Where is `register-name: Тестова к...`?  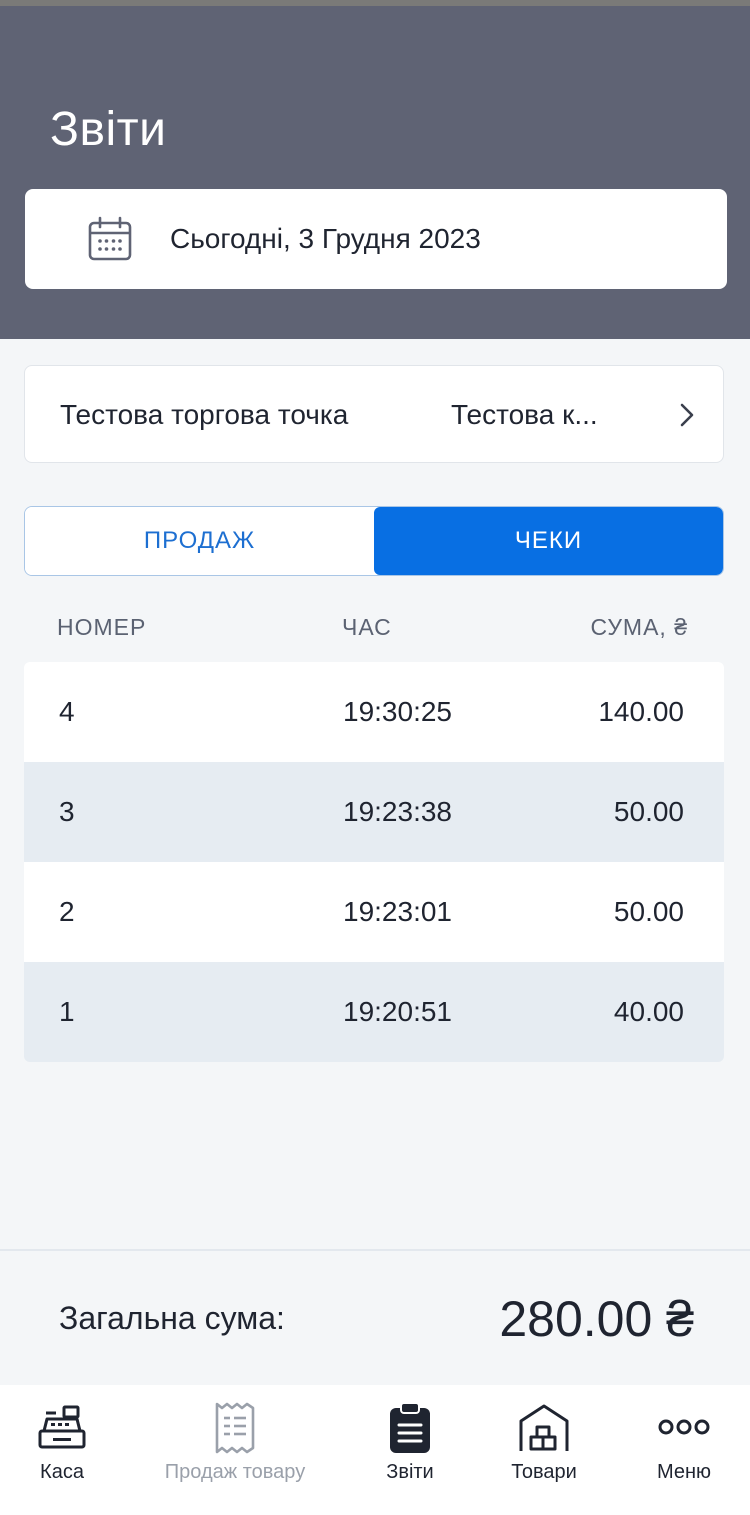 register-name: Тестова к... is located at coordinates (524, 414).